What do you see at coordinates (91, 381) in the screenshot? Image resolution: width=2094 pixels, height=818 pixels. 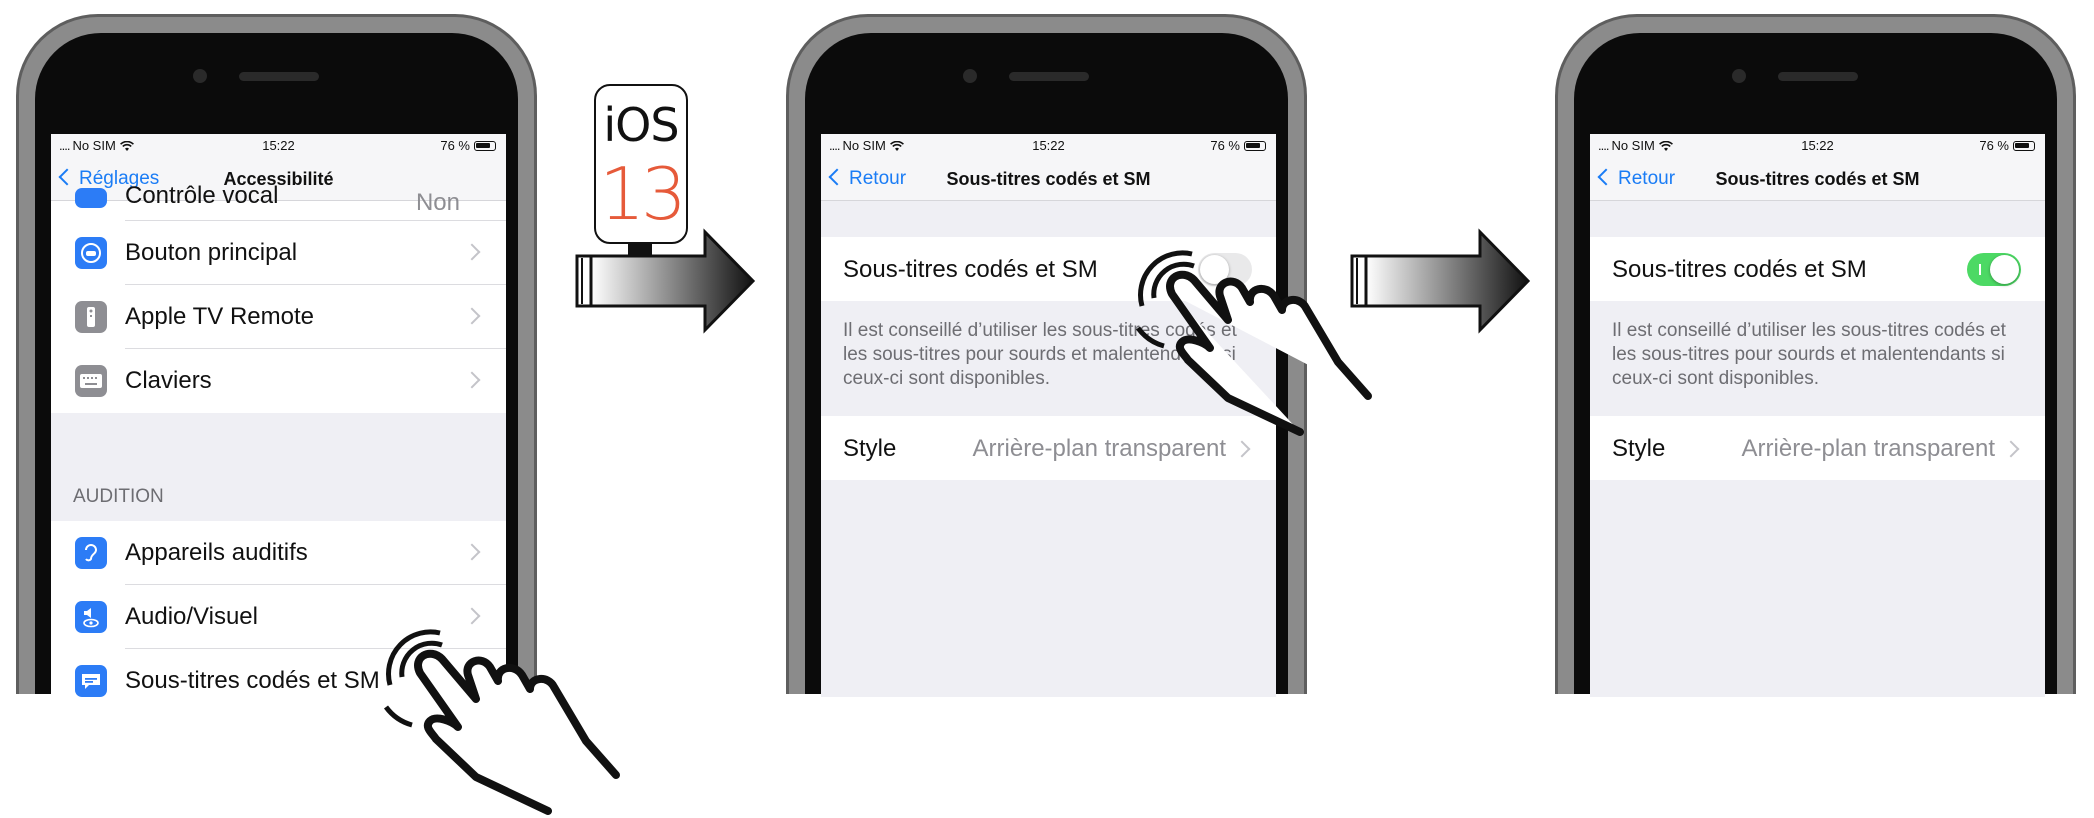 I see `keyboard-icon` at bounding box center [91, 381].